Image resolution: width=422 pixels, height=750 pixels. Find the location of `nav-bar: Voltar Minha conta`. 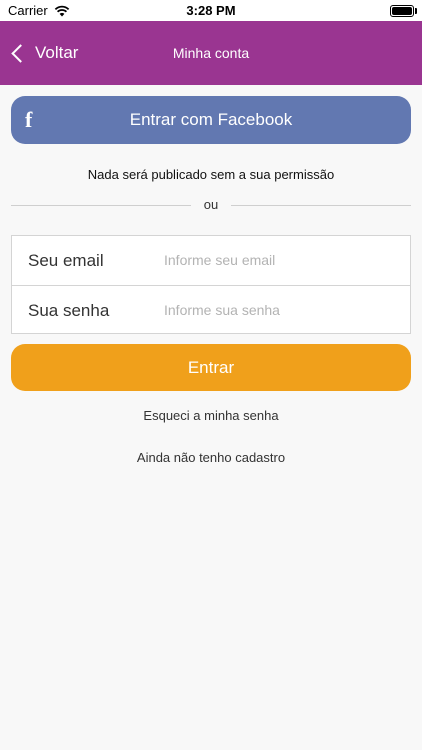

nav-bar: Voltar Minha conta is located at coordinates (211, 53).